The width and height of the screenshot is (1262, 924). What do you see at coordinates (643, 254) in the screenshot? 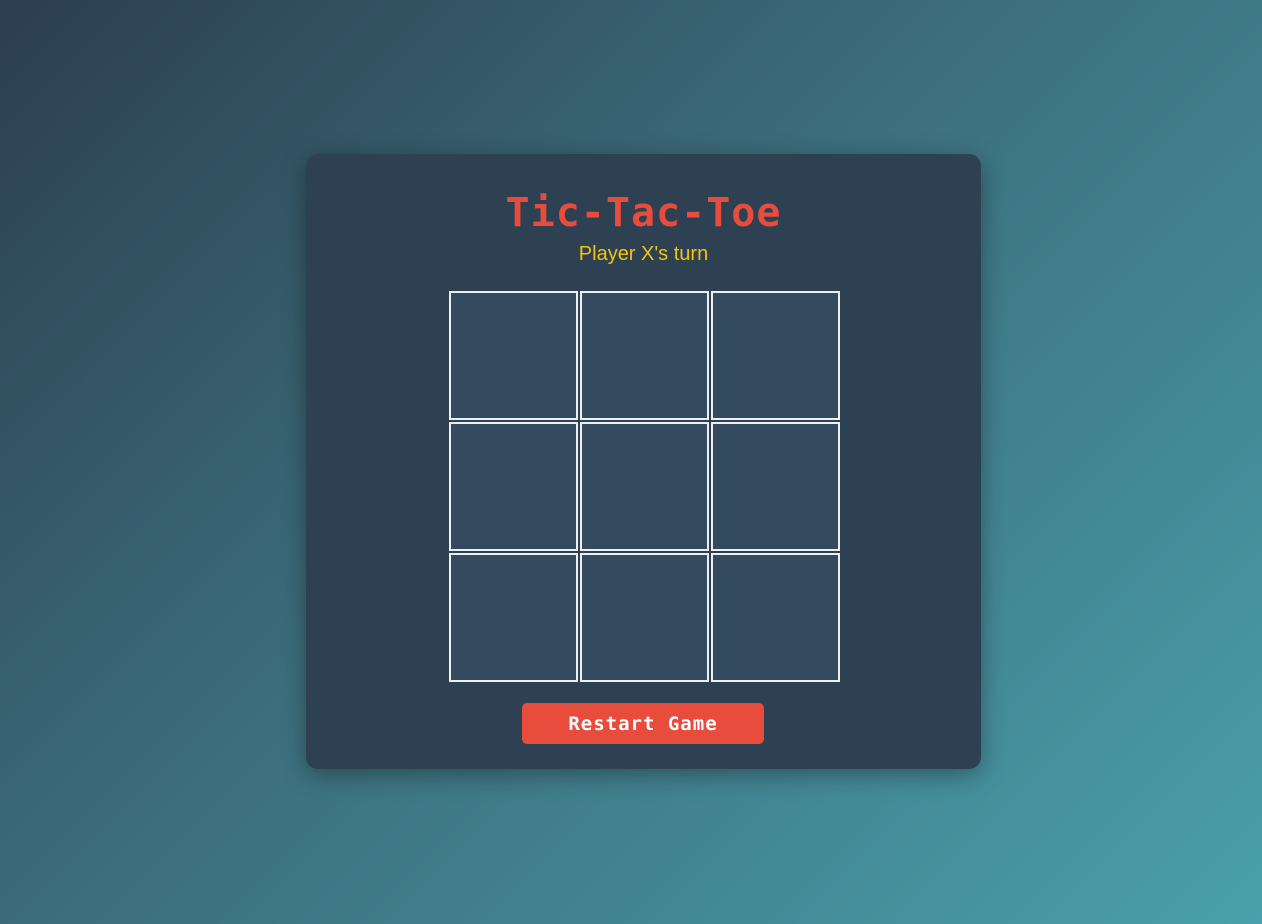
I see `turn-status: Player X's turn` at bounding box center [643, 254].